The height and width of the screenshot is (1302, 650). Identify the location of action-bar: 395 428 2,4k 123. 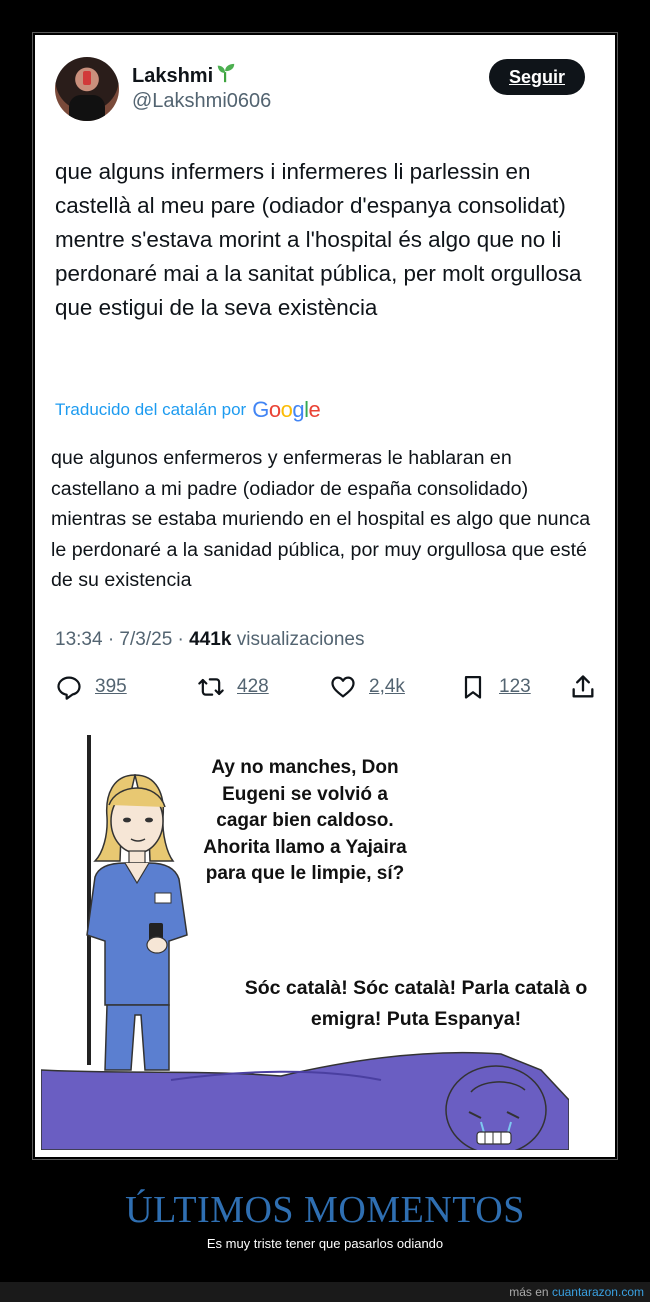
(328, 691).